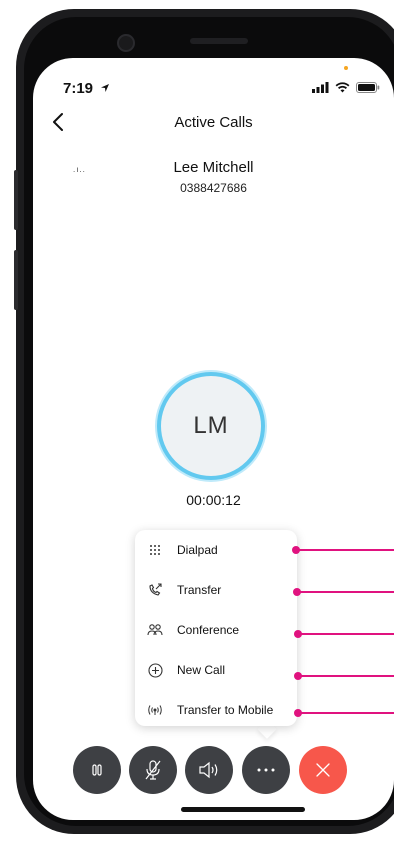  Describe the element at coordinates (346, 676) in the screenshot. I see `callout-line-new-call` at that location.